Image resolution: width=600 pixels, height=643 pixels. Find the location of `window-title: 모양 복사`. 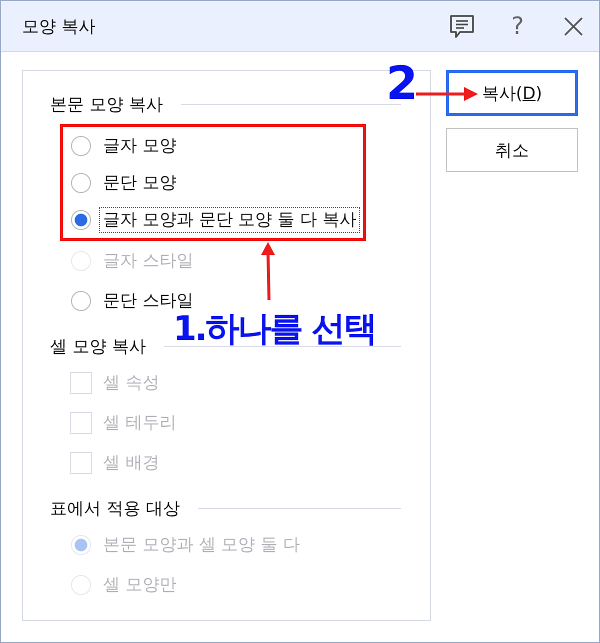

window-title: 모양 복사 is located at coordinates (59, 27).